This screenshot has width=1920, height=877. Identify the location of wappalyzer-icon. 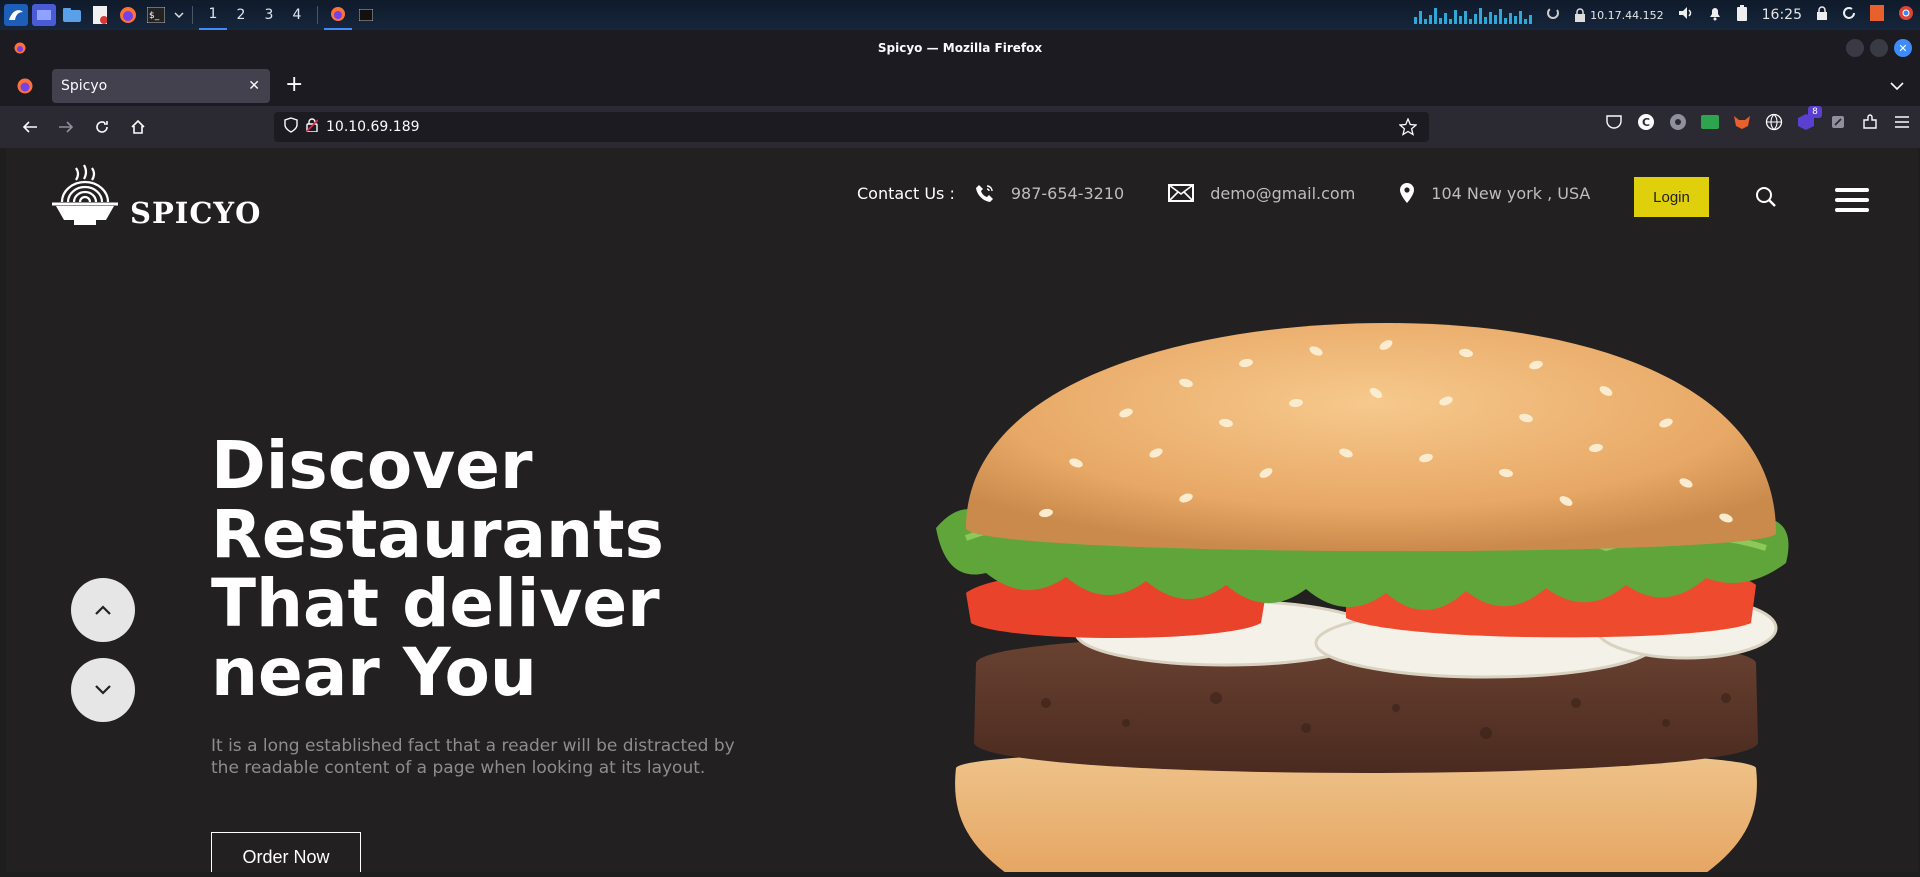
(1678, 122).